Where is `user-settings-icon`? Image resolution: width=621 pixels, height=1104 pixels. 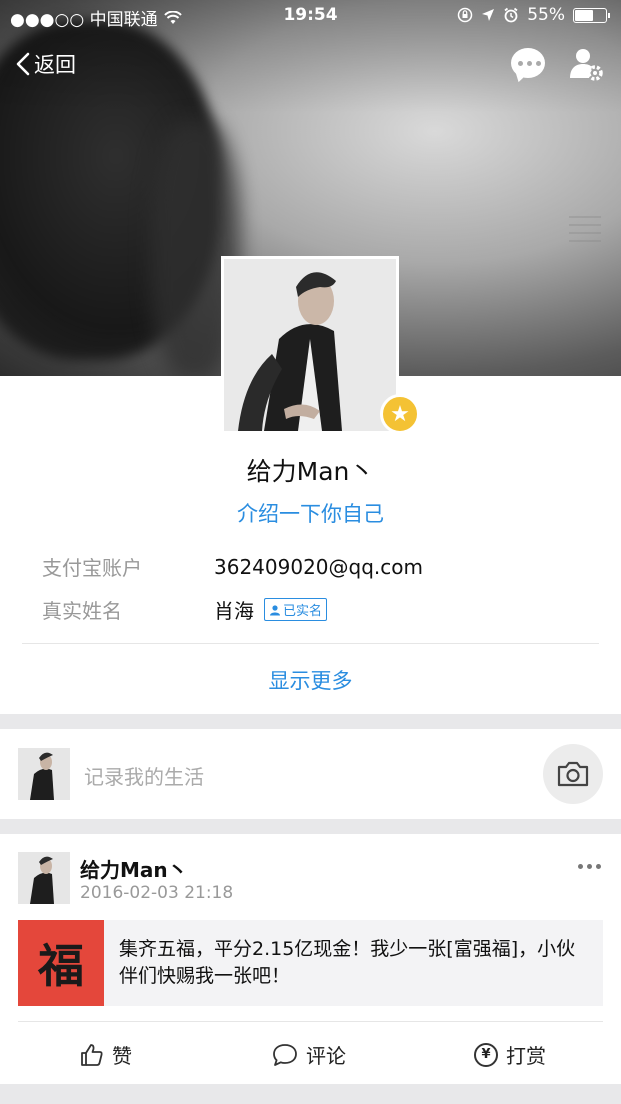
user-settings-icon is located at coordinates (587, 64).